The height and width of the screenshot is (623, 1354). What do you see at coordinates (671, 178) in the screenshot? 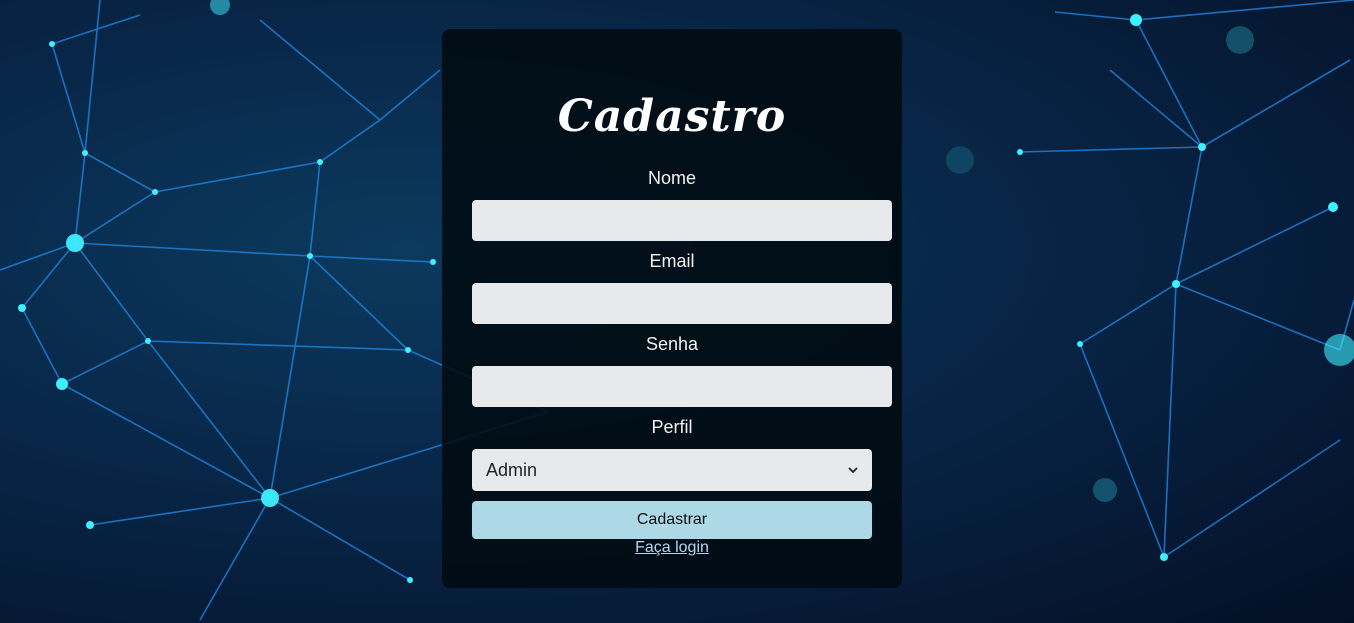
I see `name-label: Nome` at bounding box center [671, 178].